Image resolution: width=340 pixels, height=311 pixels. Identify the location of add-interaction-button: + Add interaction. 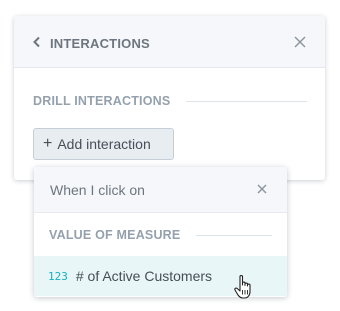
(103, 144).